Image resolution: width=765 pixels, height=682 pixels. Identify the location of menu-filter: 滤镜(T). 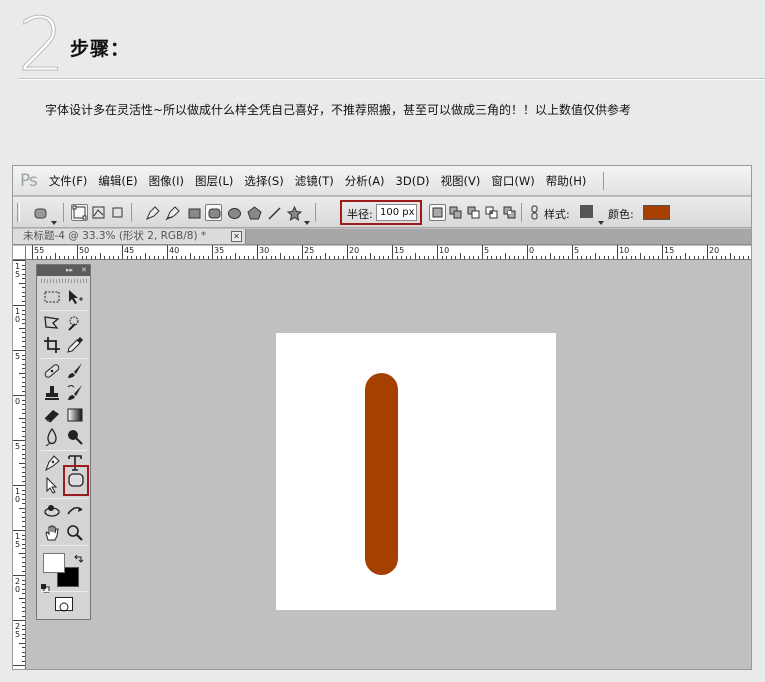
(314, 181).